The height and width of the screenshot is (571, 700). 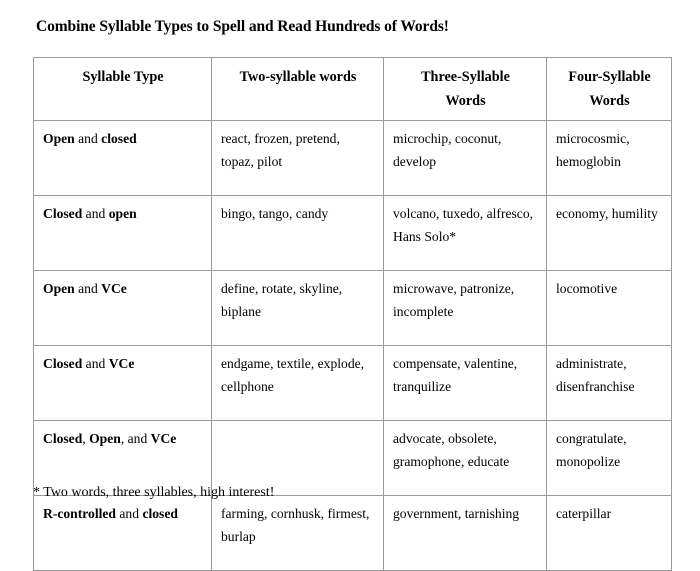 I want to click on cell-two-syllable: react, frozen, pretend, topaz, pilot, so click(x=297, y=157).